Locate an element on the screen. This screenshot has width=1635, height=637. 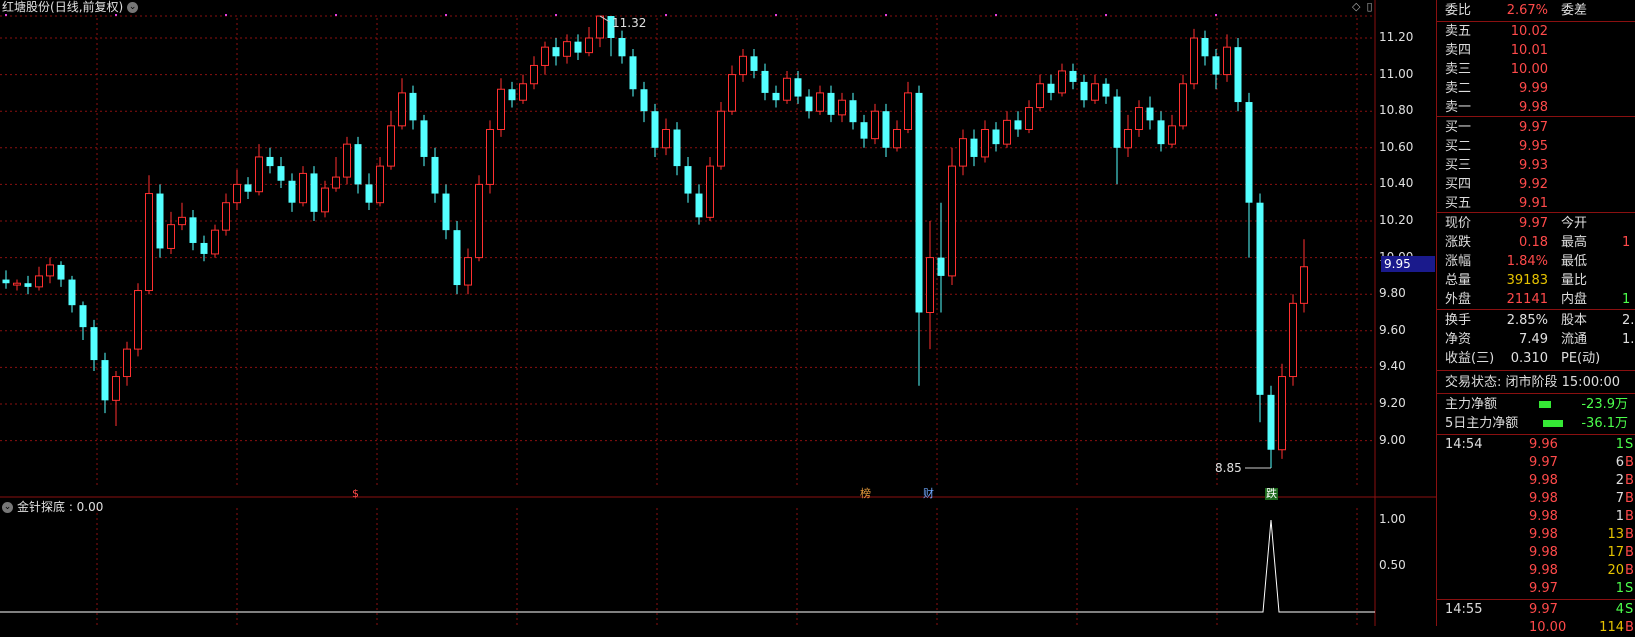
quote-row-label: 总量 is located at coordinates (1458, 280).